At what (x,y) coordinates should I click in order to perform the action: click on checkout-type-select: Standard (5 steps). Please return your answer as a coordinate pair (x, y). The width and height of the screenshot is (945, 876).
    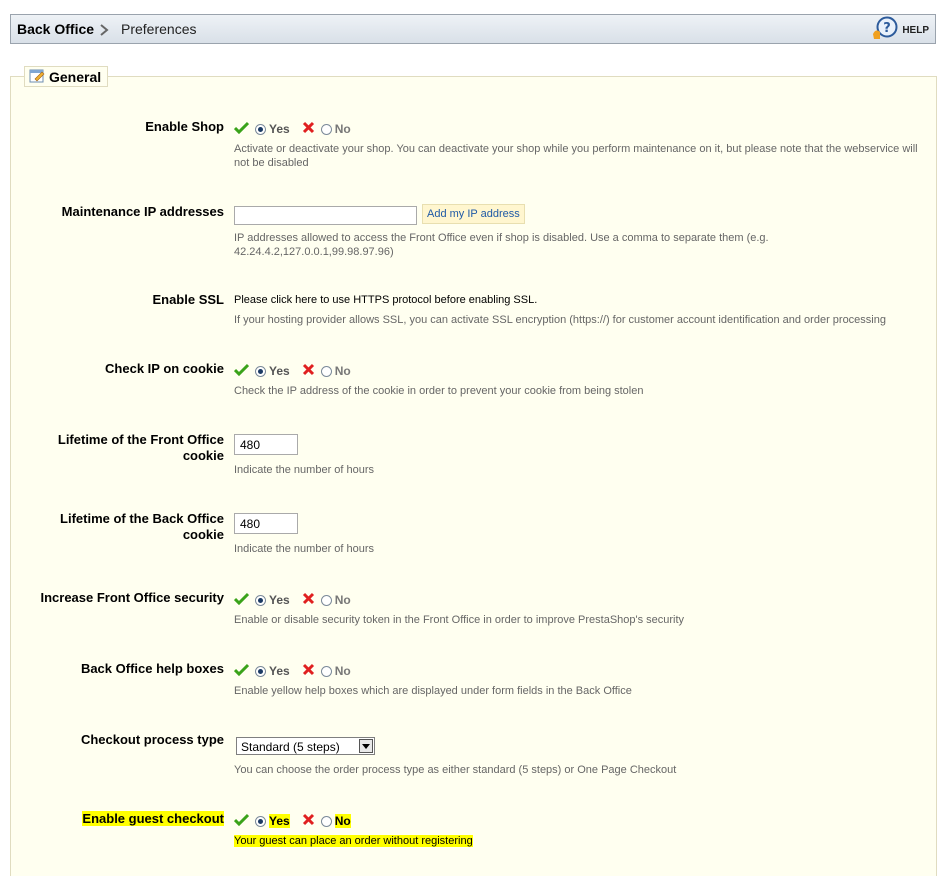
    Looking at the image, I should click on (305, 746).